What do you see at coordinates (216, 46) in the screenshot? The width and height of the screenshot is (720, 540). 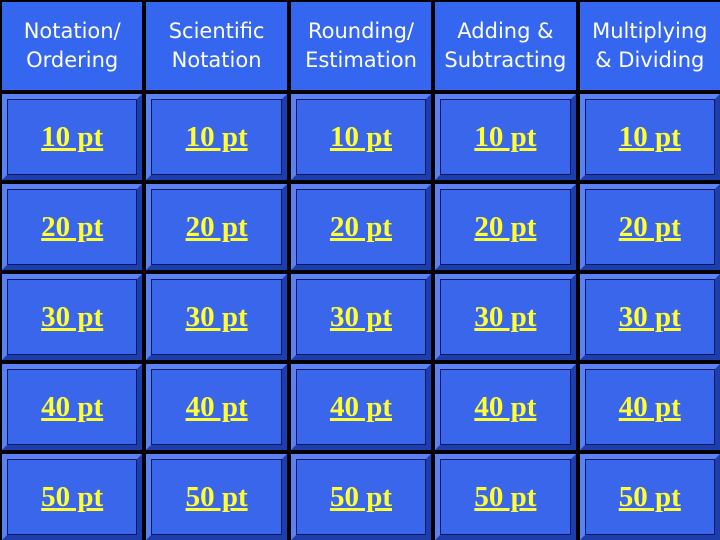 I see `category-header: Scientific Notation` at bounding box center [216, 46].